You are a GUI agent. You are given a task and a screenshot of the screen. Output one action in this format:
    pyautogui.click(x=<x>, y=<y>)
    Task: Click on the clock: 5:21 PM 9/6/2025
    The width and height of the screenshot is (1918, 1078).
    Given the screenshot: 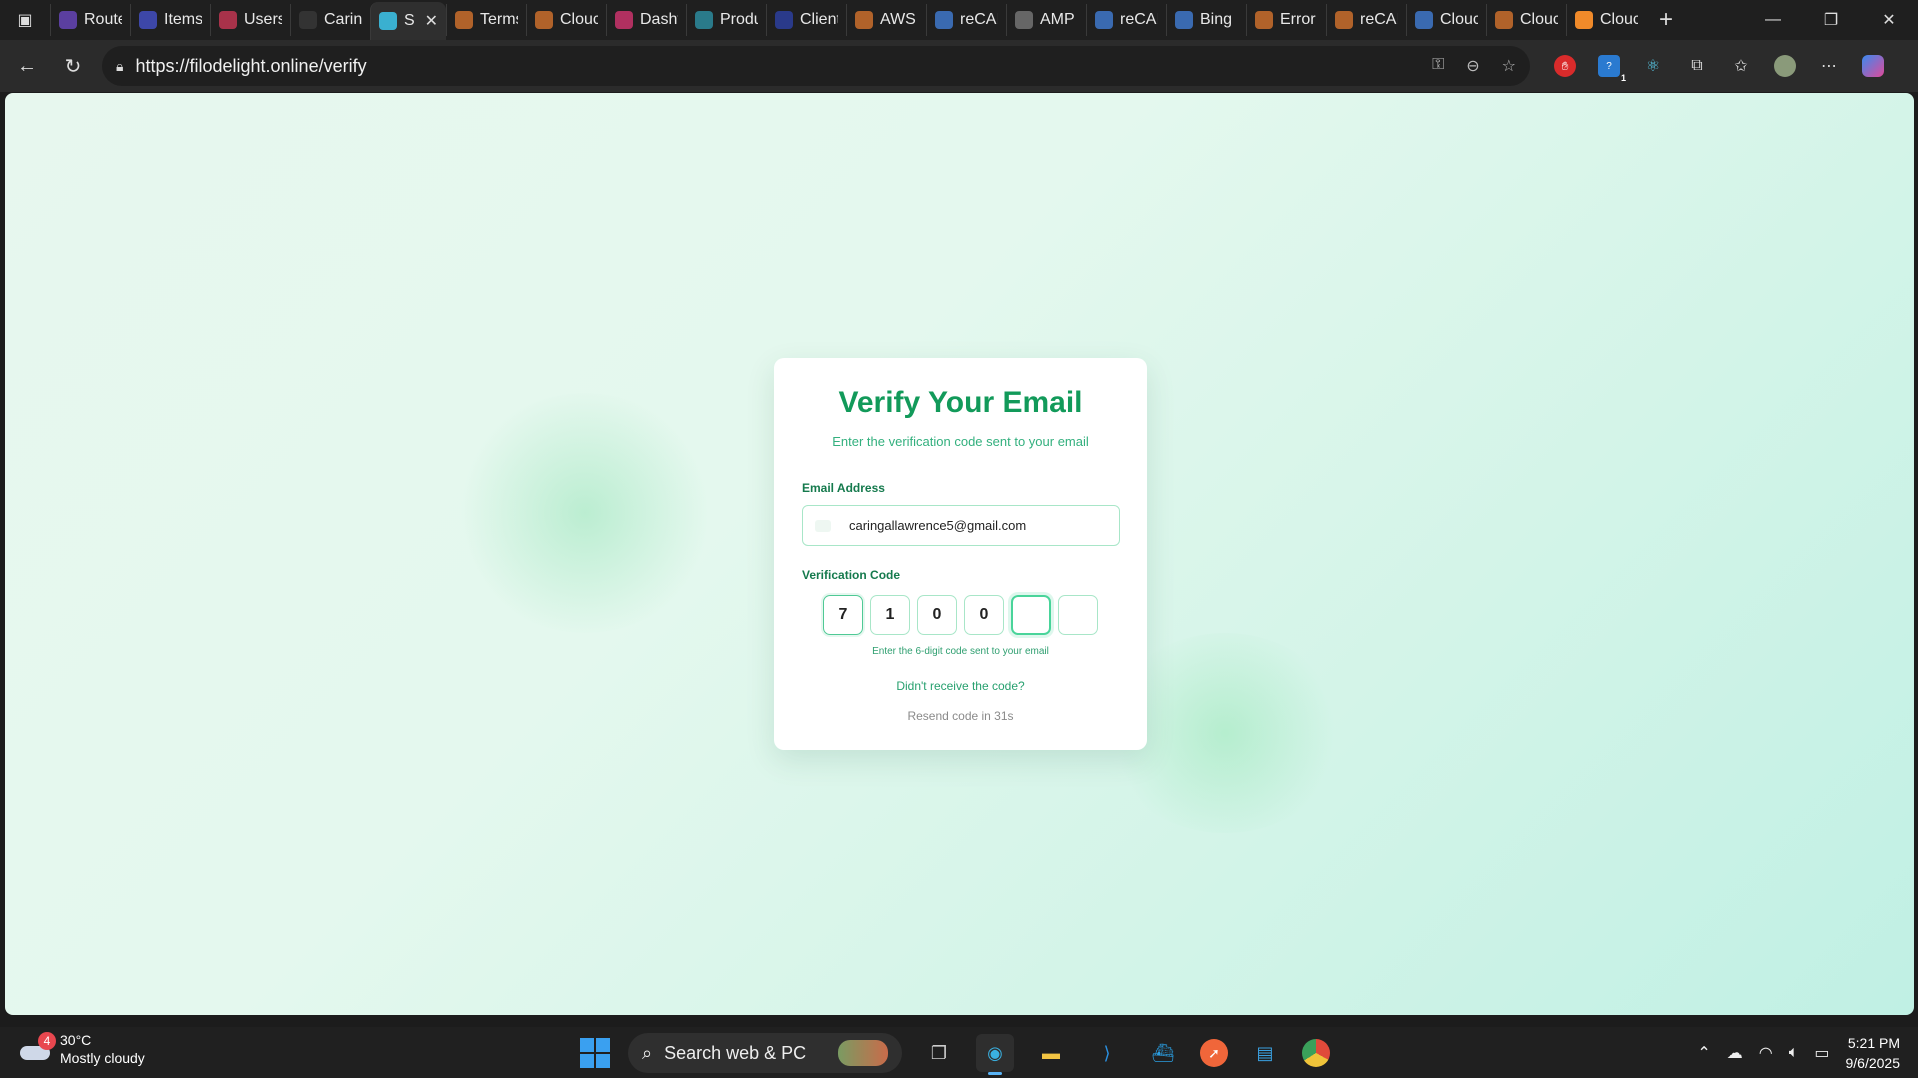 What is the action you would take?
    pyautogui.click(x=1873, y=1053)
    